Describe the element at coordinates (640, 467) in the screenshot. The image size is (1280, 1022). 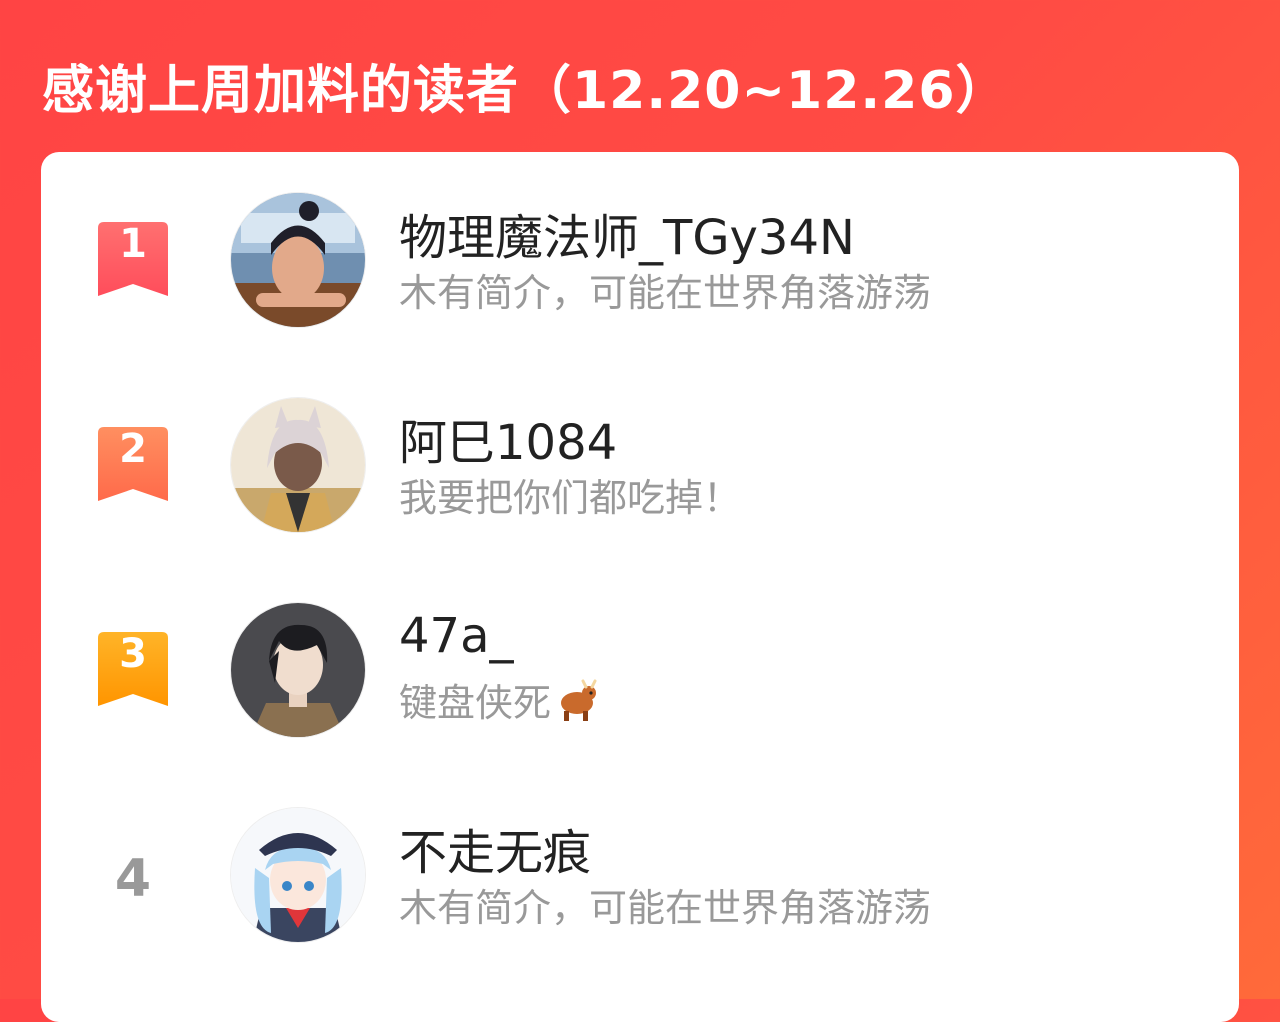
I see `list-item: 2 阿巳1084 我要把你们都吃掉！` at that location.